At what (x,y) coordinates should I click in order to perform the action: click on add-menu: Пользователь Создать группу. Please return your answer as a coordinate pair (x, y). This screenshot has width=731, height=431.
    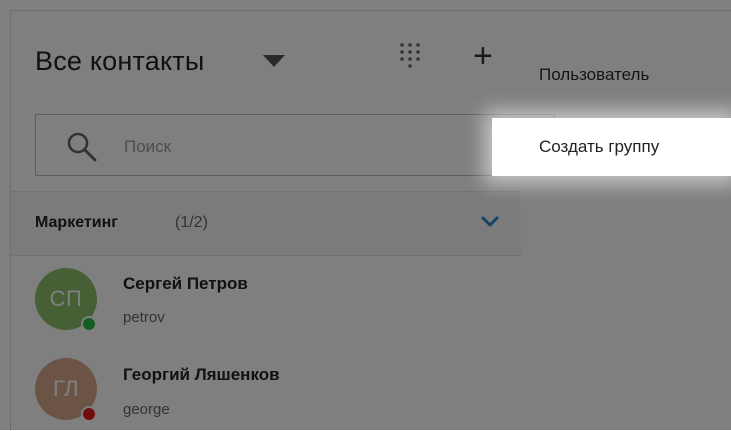
    Looking at the image, I should click on (611, 110).